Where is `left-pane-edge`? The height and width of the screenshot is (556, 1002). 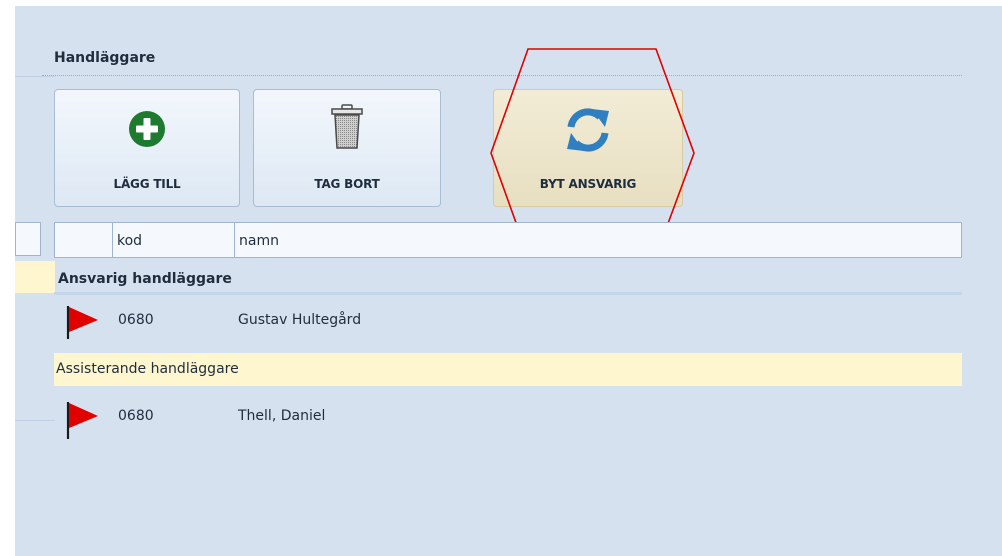 left-pane-edge is located at coordinates (35, 256).